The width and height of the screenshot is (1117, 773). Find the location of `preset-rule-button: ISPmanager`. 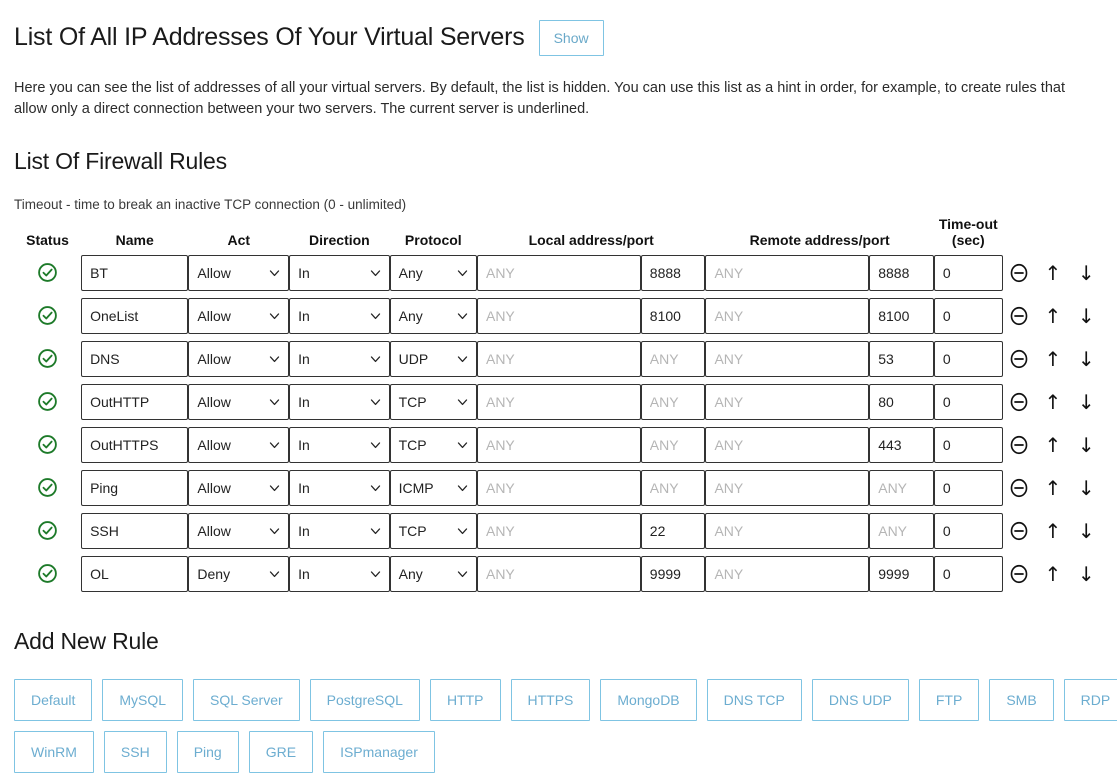

preset-rule-button: ISPmanager is located at coordinates (379, 751).